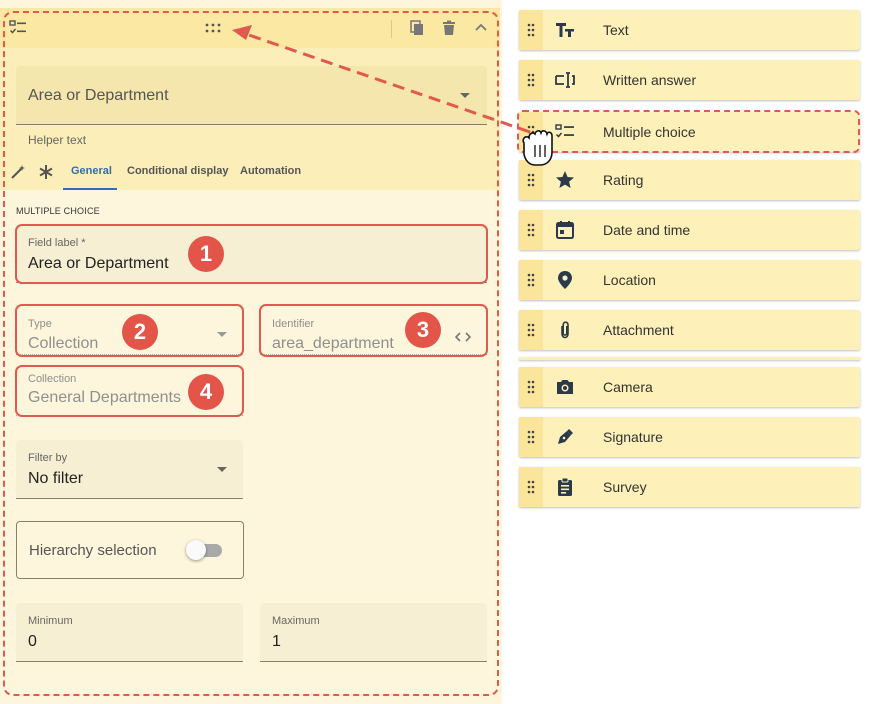 The image size is (876, 704). What do you see at coordinates (293, 324) in the screenshot?
I see `identifier-caption: Identifier` at bounding box center [293, 324].